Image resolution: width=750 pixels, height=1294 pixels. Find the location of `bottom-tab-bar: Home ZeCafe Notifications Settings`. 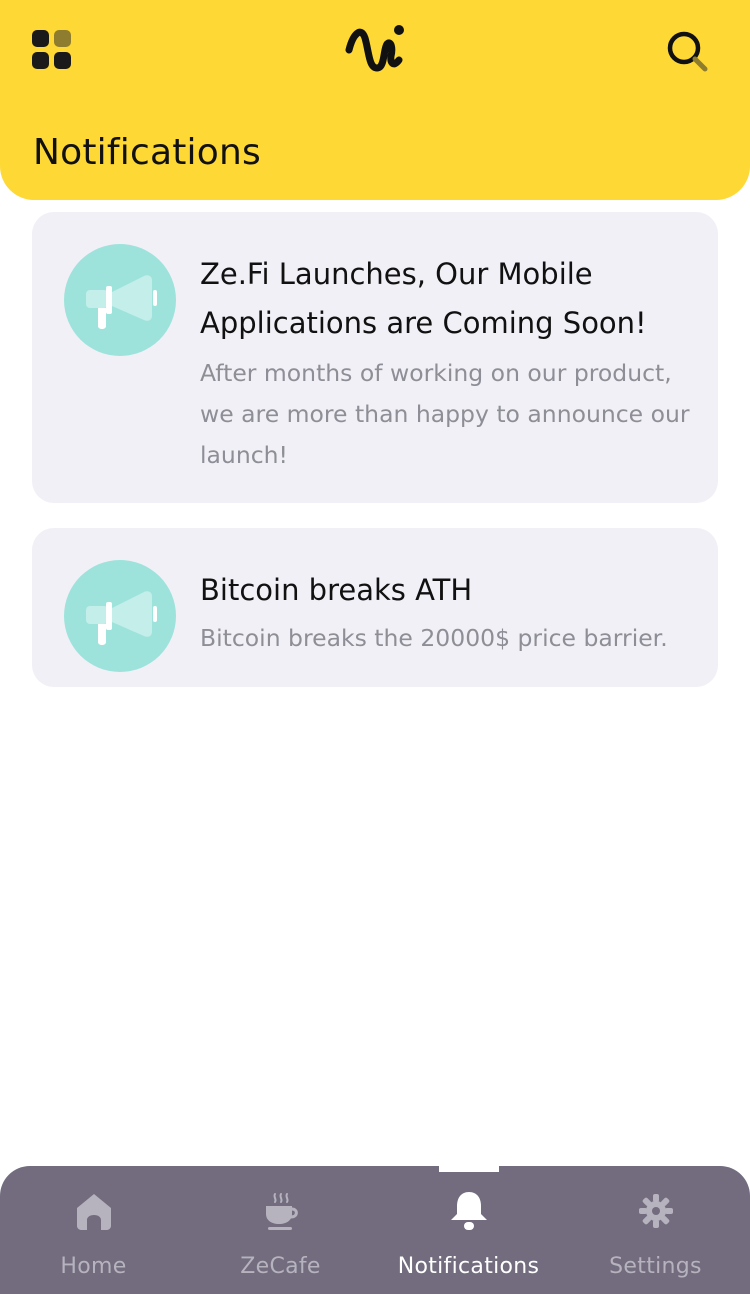

bottom-tab-bar: Home ZeCafe Notifications Settings is located at coordinates (375, 1230).